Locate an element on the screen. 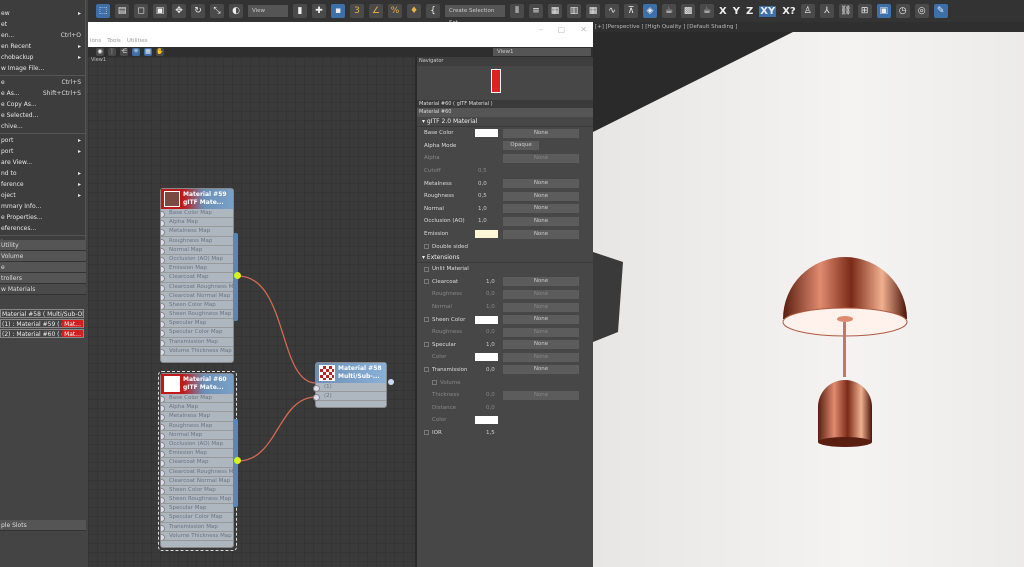 The image size is (1024, 567). node-input-slot: Clearcoat Normal Map is located at coordinates (197, 296).